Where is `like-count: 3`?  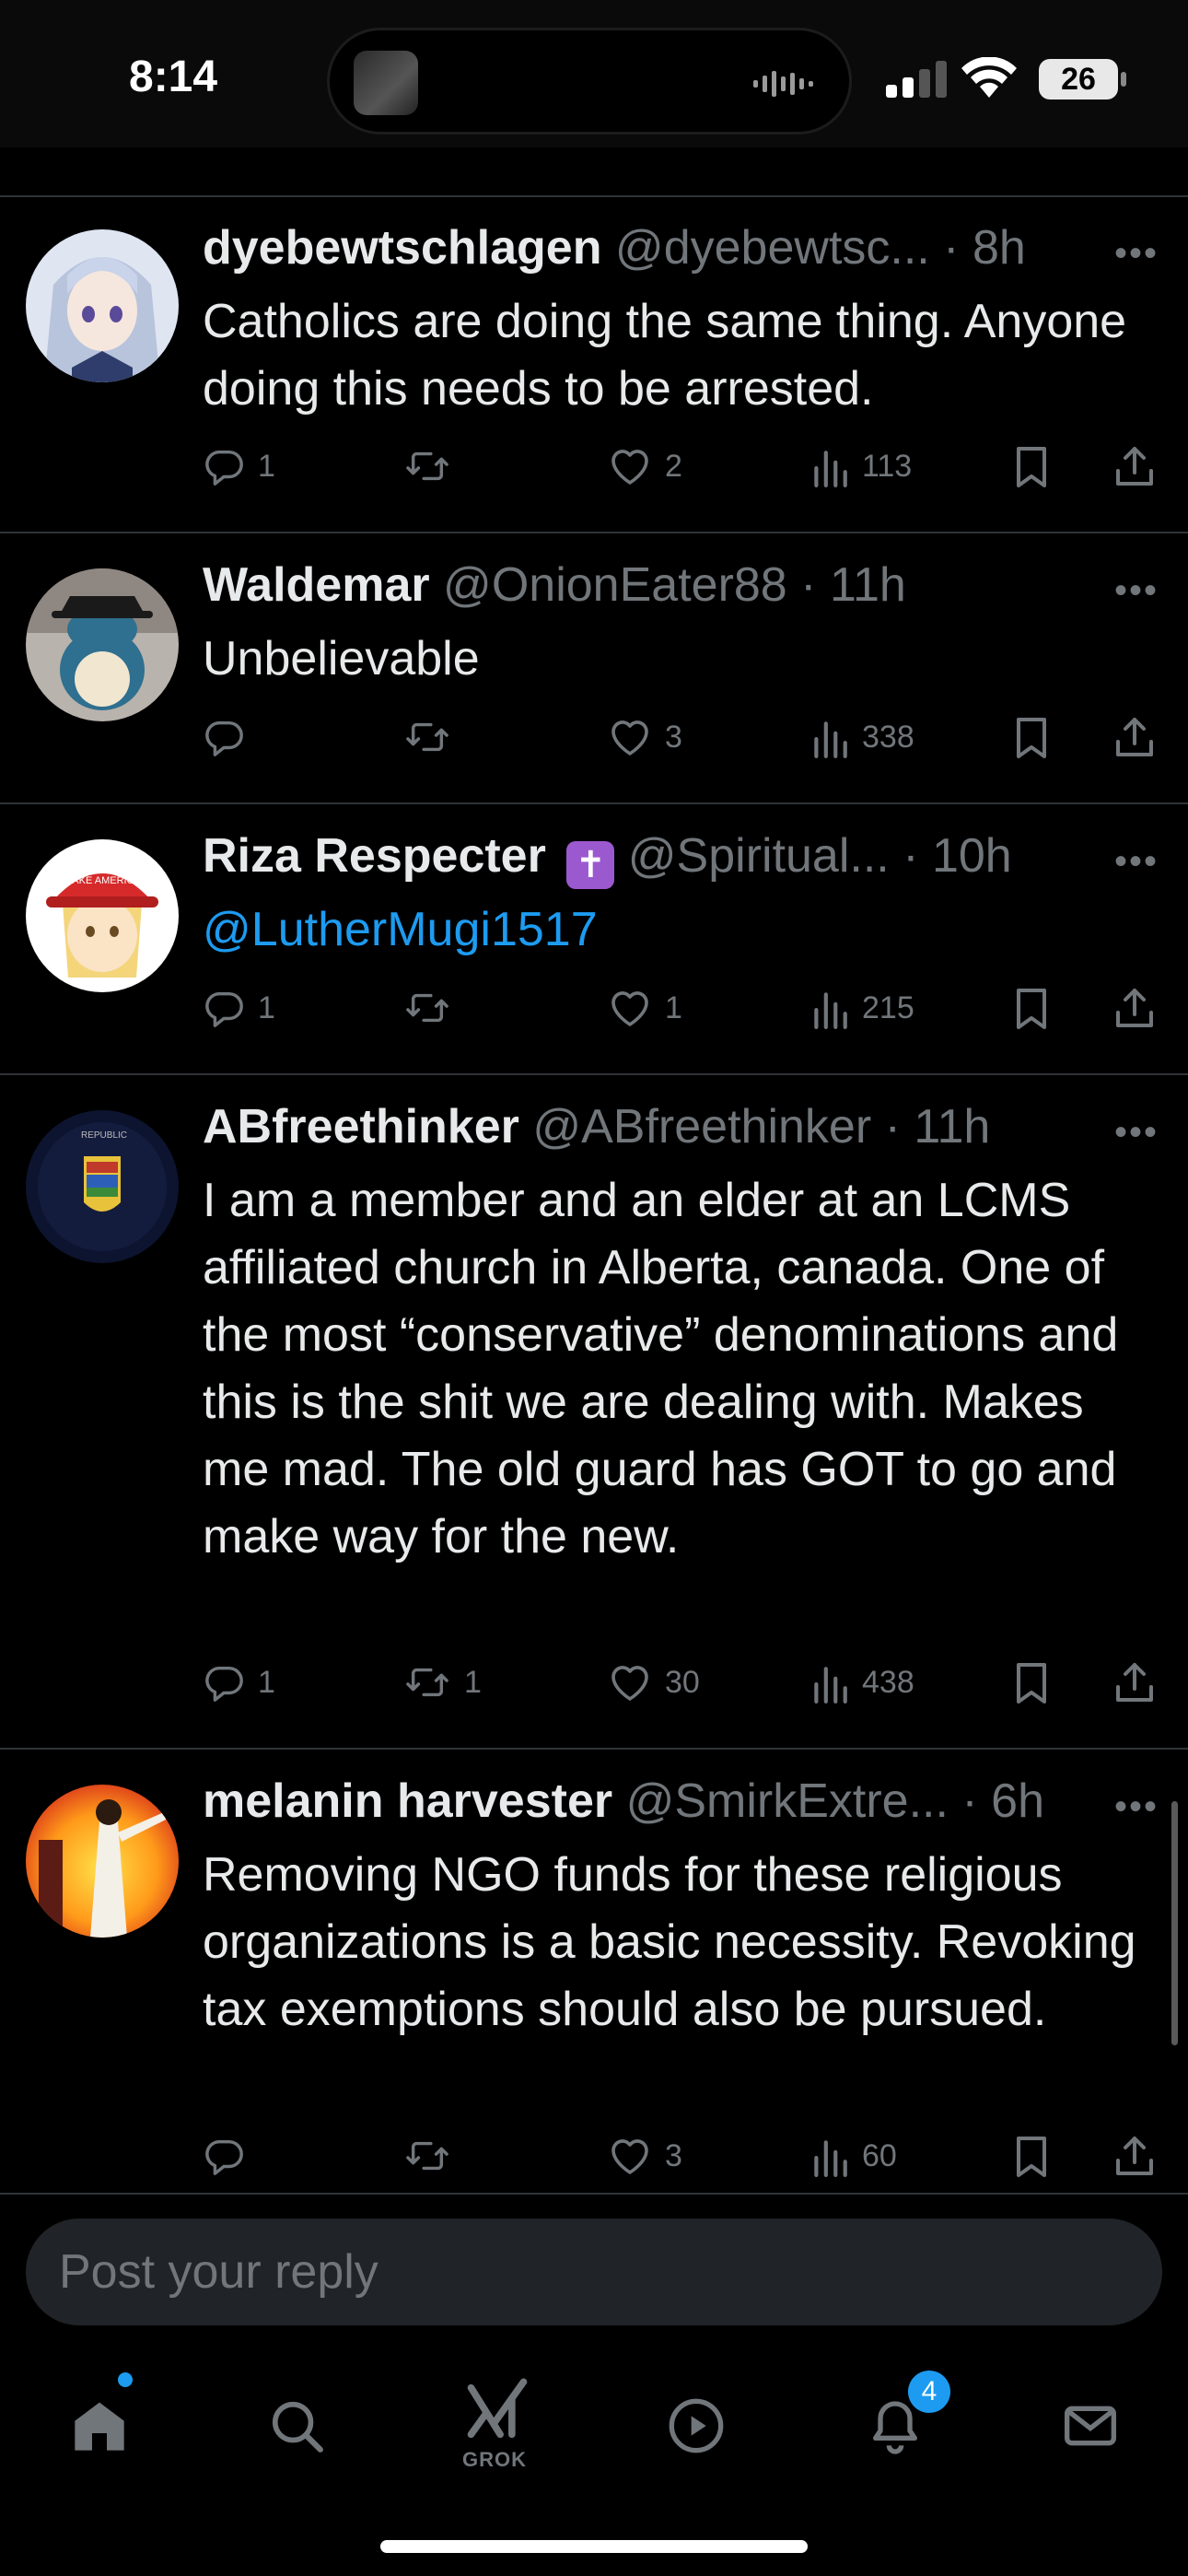 like-count: 3 is located at coordinates (673, 2155).